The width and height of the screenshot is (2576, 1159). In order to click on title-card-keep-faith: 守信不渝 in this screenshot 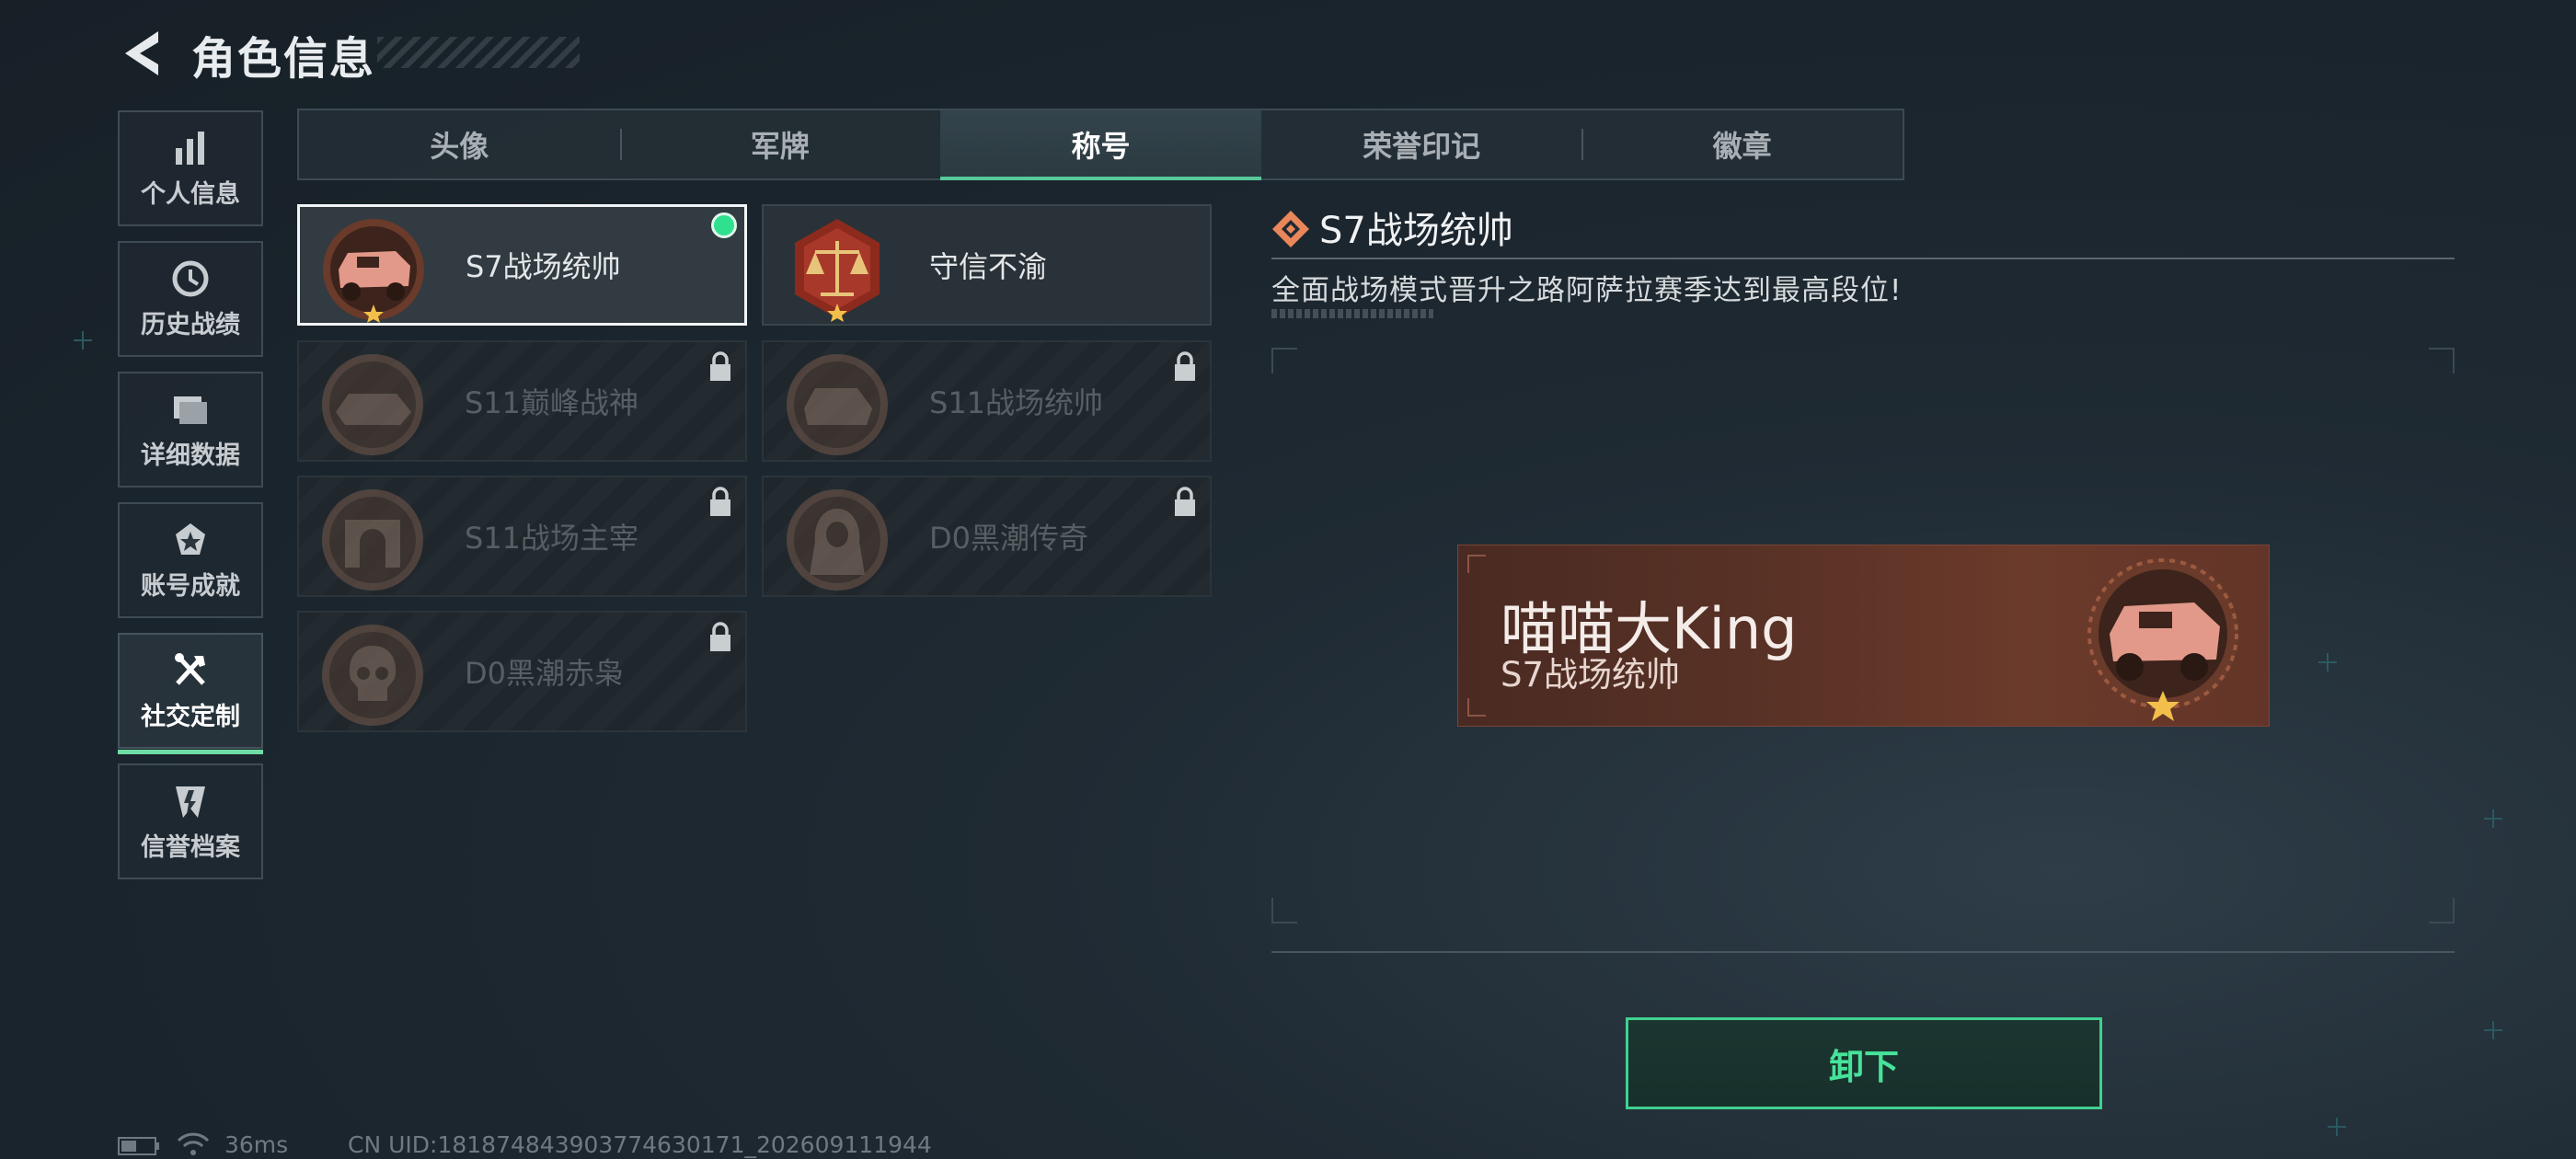, I will do `click(987, 265)`.